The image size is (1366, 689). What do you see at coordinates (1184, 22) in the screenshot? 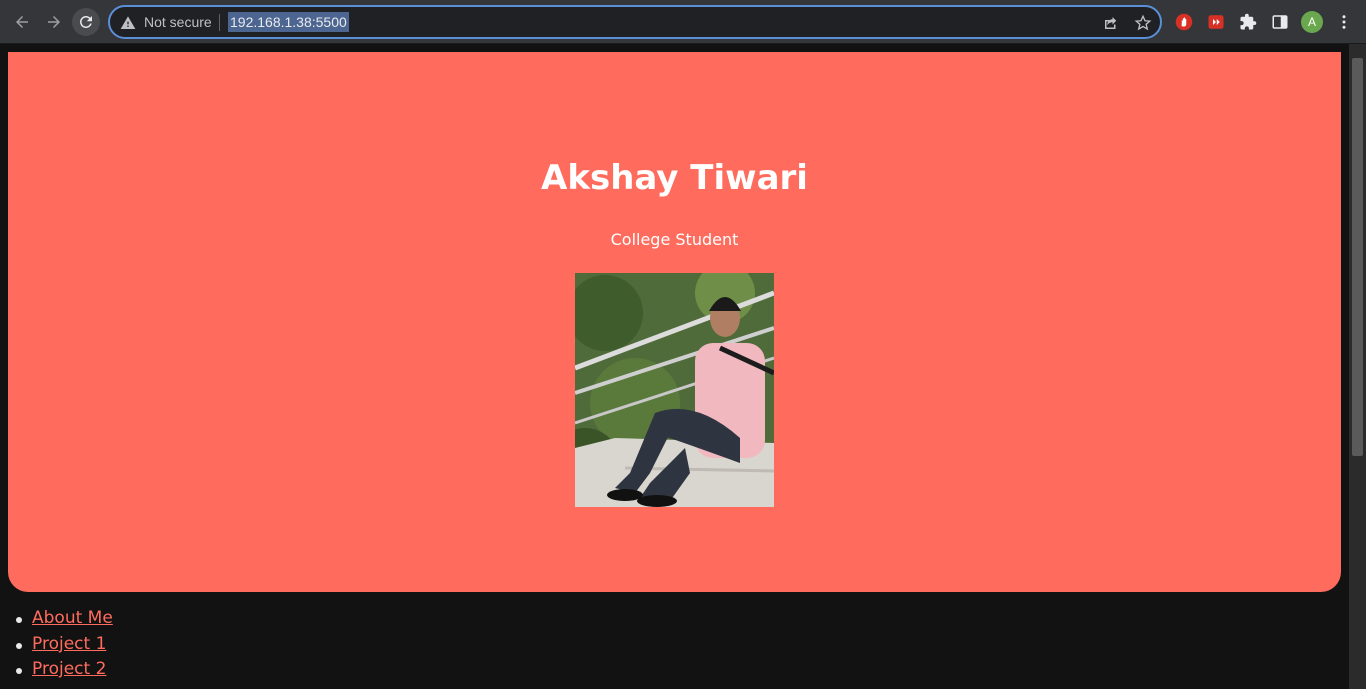
I see `hand-stop-extension-icon` at bounding box center [1184, 22].